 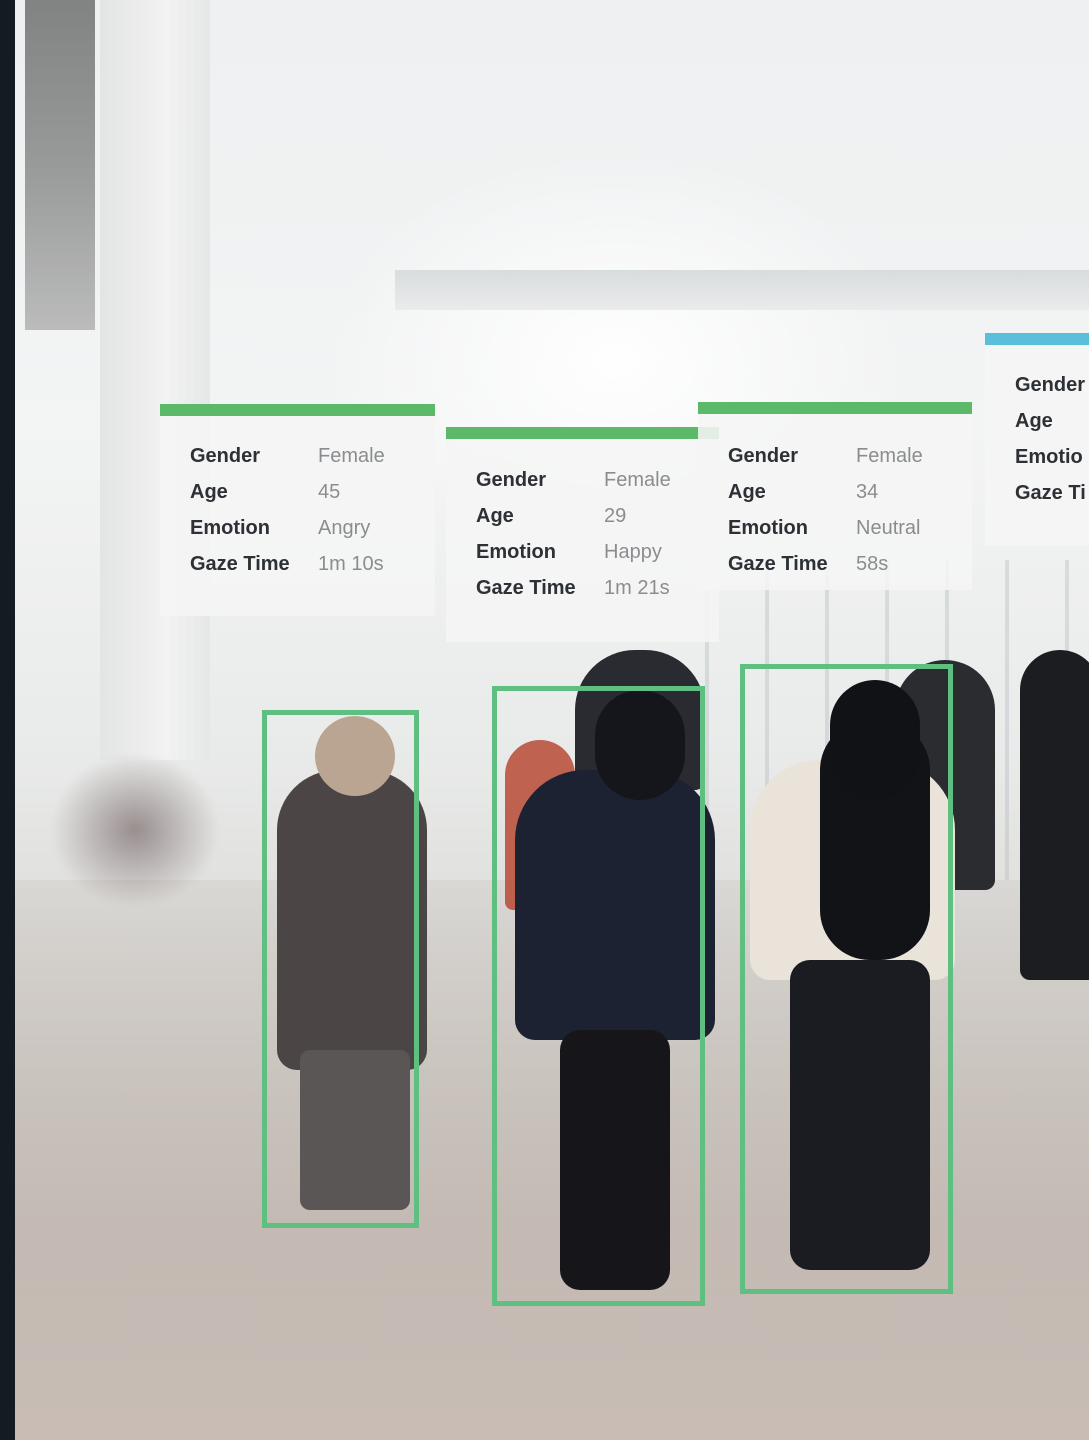 I want to click on card-row-age: Age, so click(x=1052, y=421).